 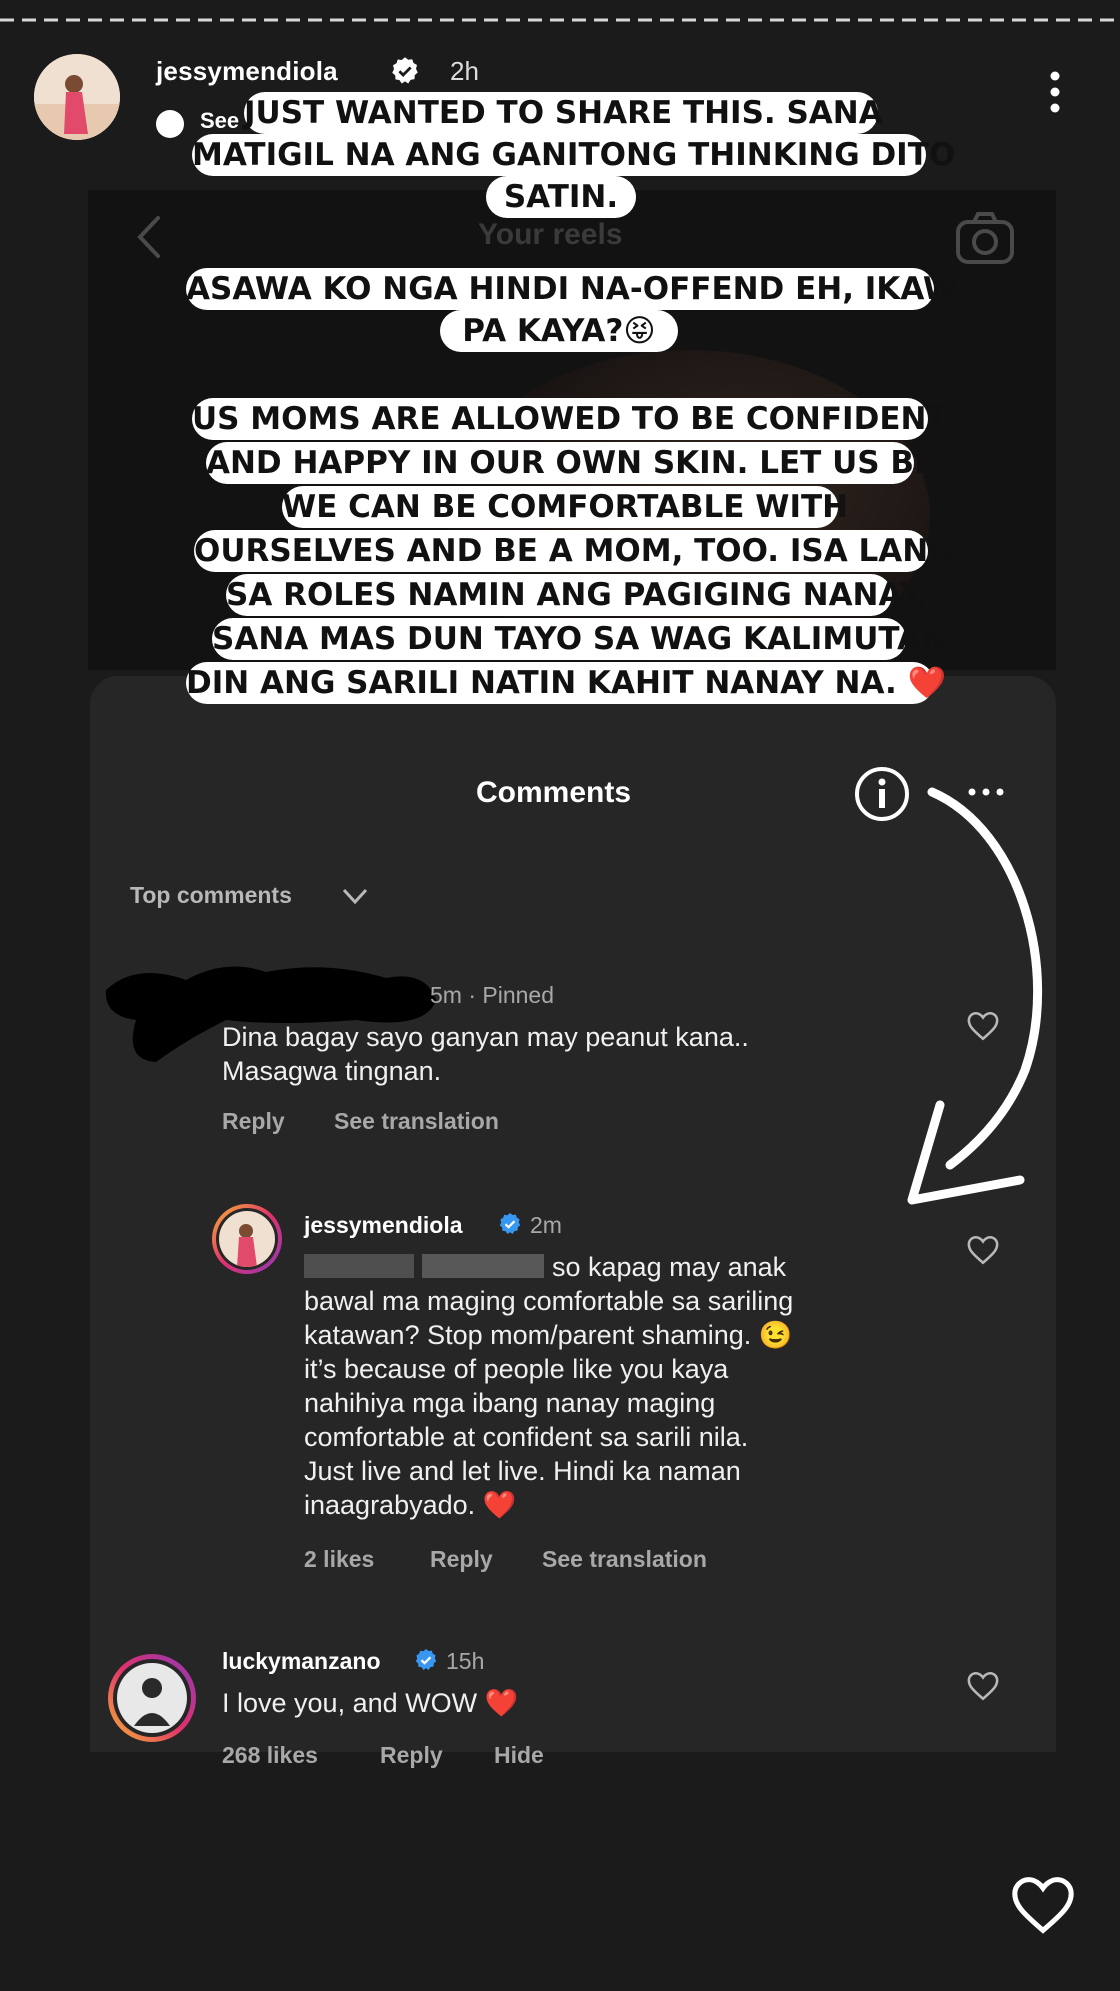 I want to click on likes-count: 2 likes, so click(x=339, y=1559).